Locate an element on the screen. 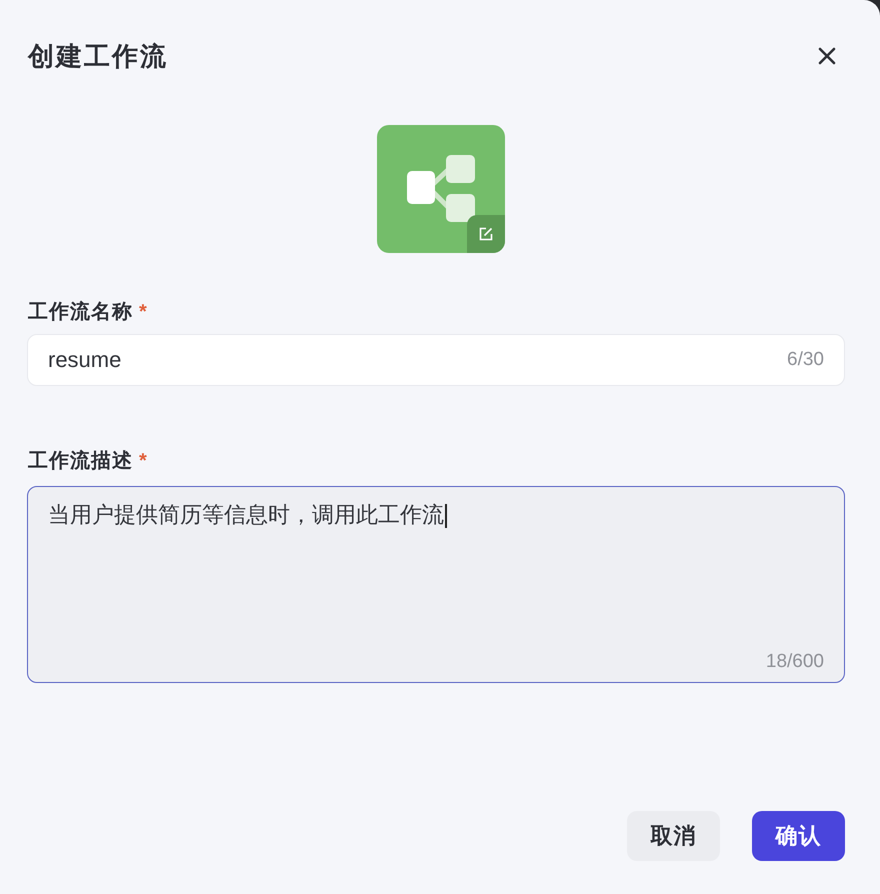  workflow-nodes-icon is located at coordinates (440, 189).